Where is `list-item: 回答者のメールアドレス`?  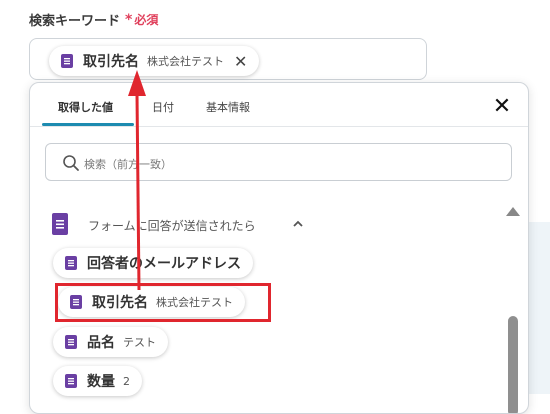 list-item: 回答者のメールアドレス is located at coordinates (153, 263).